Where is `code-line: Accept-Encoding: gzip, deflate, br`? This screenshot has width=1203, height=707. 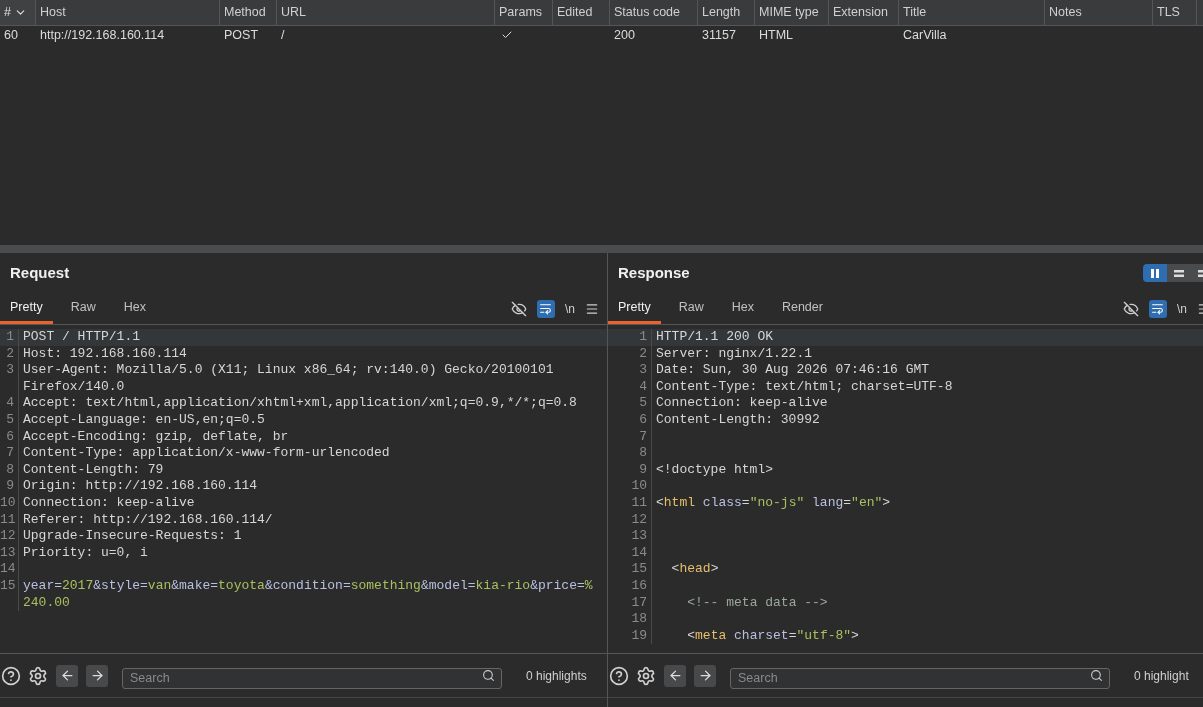 code-line: Accept-Encoding: gzip, deflate, br is located at coordinates (156, 436).